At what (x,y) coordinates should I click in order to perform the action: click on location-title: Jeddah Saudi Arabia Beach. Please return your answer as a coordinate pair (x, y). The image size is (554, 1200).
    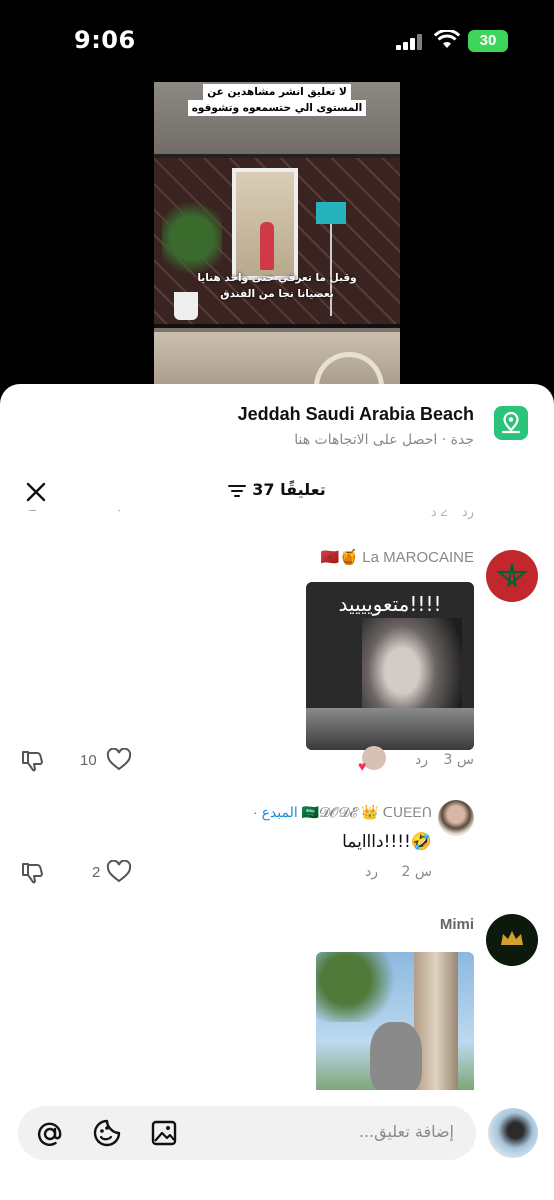
    Looking at the image, I should click on (356, 414).